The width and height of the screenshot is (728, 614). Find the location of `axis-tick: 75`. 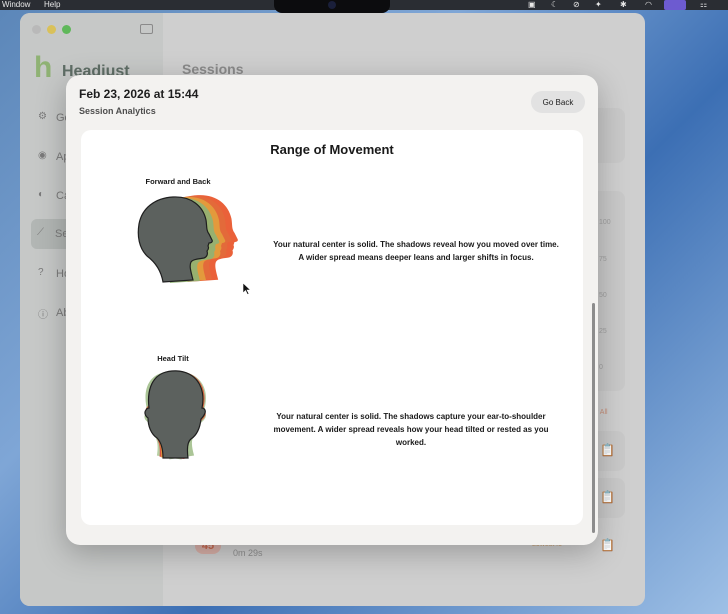

axis-tick: 75 is located at coordinates (603, 259).